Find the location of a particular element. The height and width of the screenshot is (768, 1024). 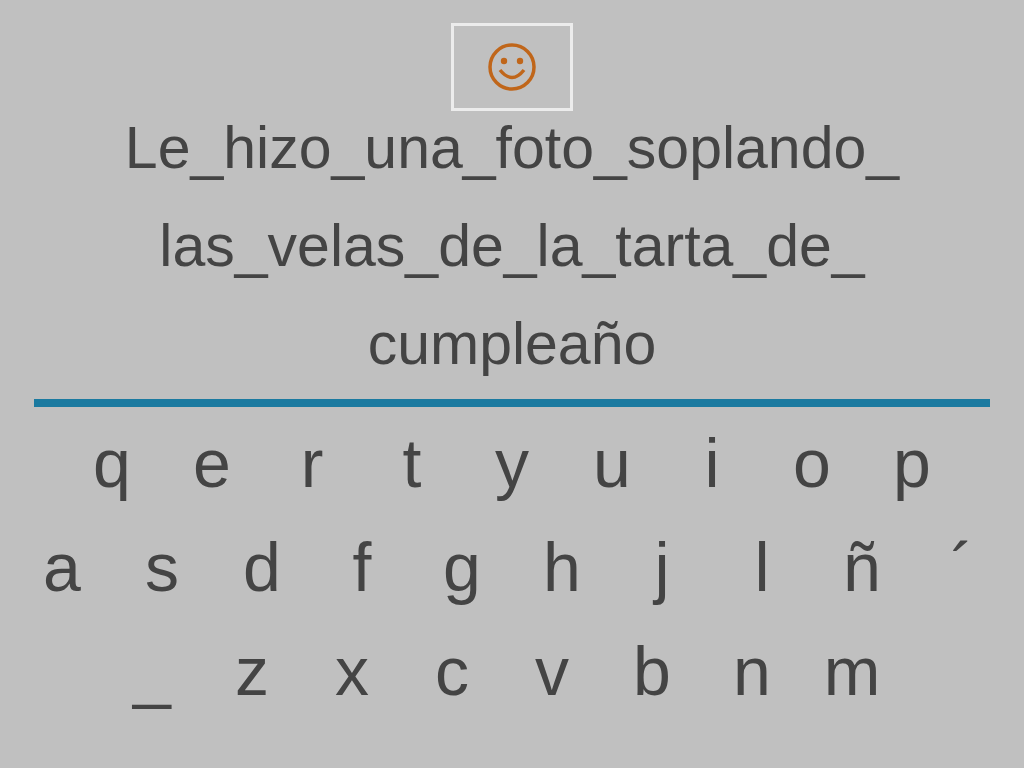

letter-key: _ is located at coordinates (152, 671).